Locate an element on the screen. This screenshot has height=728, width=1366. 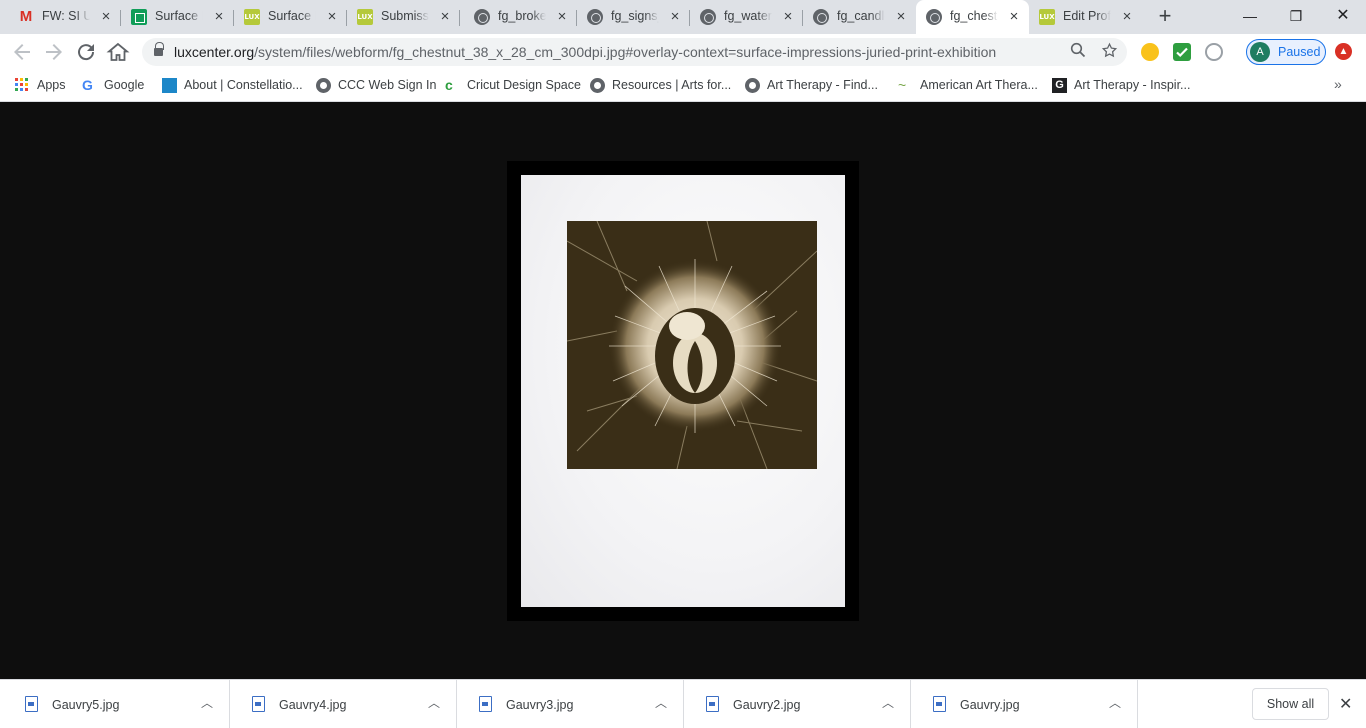
print-paper is located at coordinates (683, 391).